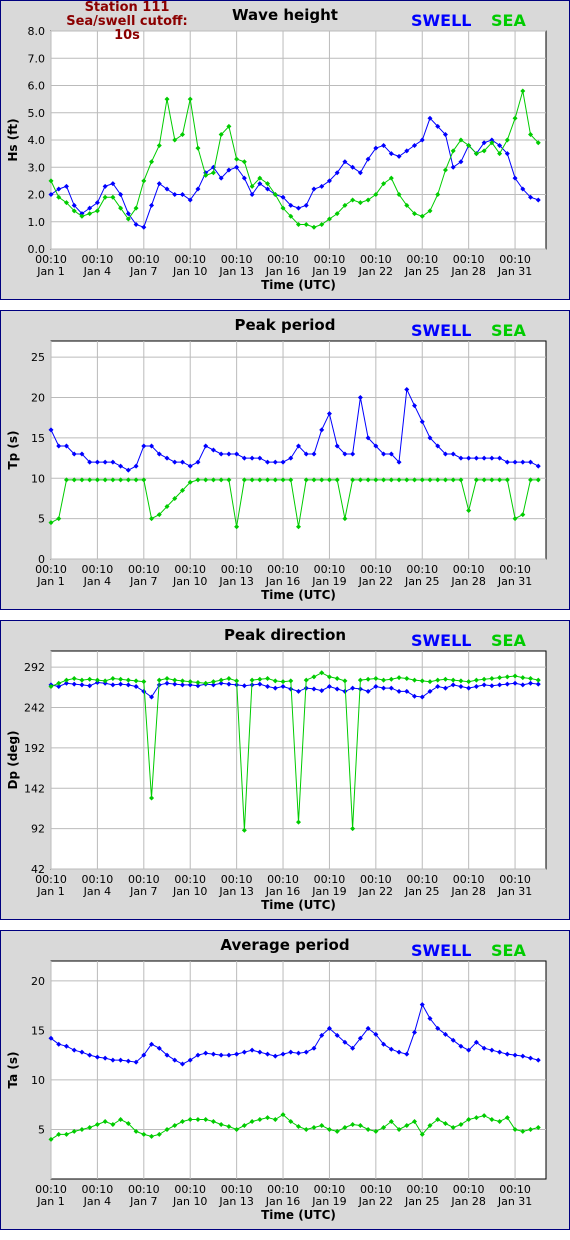 Image resolution: width=570 pixels, height=1240 pixels. I want to click on y-tick-label: 2.0, so click(37, 195).